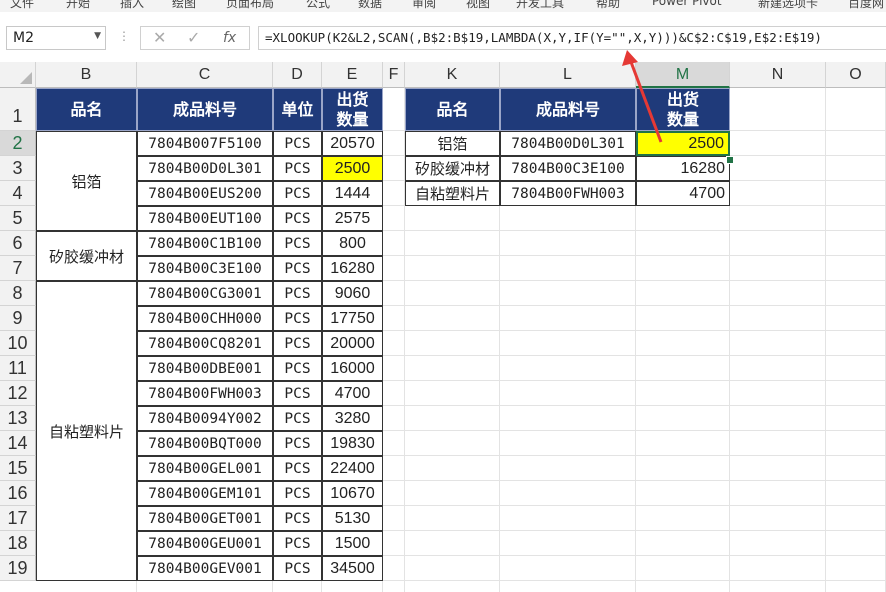 The image size is (886, 592). I want to click on row-header: 1, so click(18, 109).